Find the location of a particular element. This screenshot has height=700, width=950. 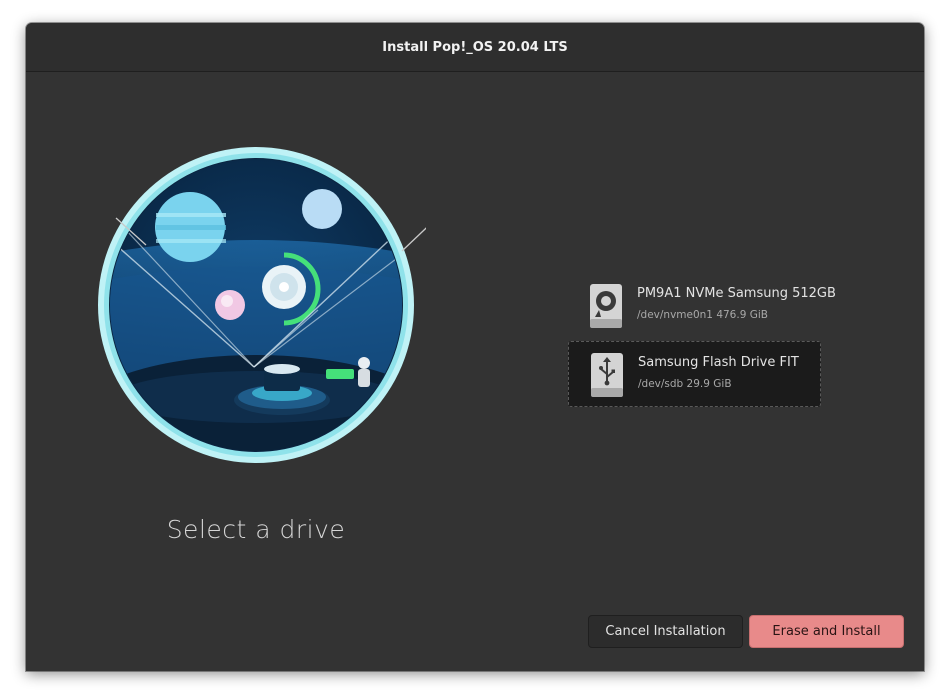

drive-details: /dev/sdb 29.9 GiB is located at coordinates (685, 384).